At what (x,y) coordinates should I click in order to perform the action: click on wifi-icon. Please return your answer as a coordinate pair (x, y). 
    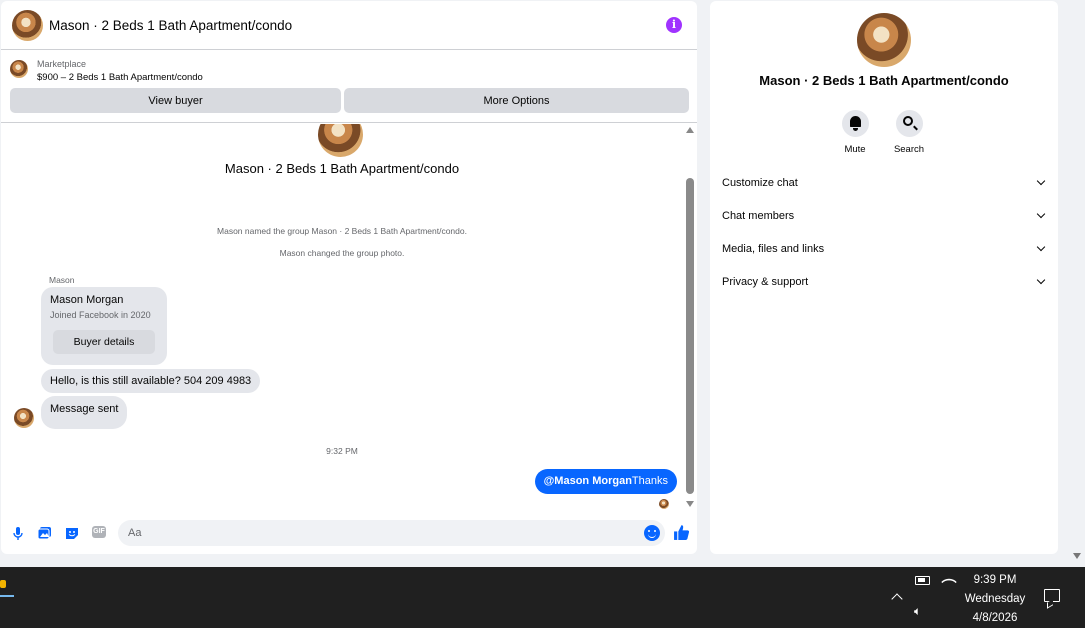
    Looking at the image, I should click on (949, 582).